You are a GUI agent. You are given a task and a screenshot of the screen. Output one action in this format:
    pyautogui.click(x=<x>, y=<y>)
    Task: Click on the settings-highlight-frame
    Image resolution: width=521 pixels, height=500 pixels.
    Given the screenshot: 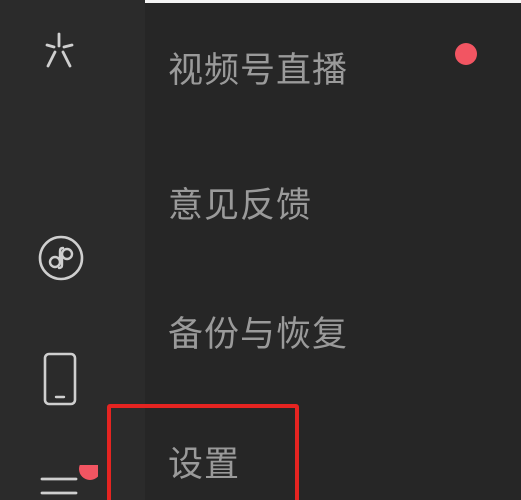 What is the action you would take?
    pyautogui.click(x=203, y=452)
    